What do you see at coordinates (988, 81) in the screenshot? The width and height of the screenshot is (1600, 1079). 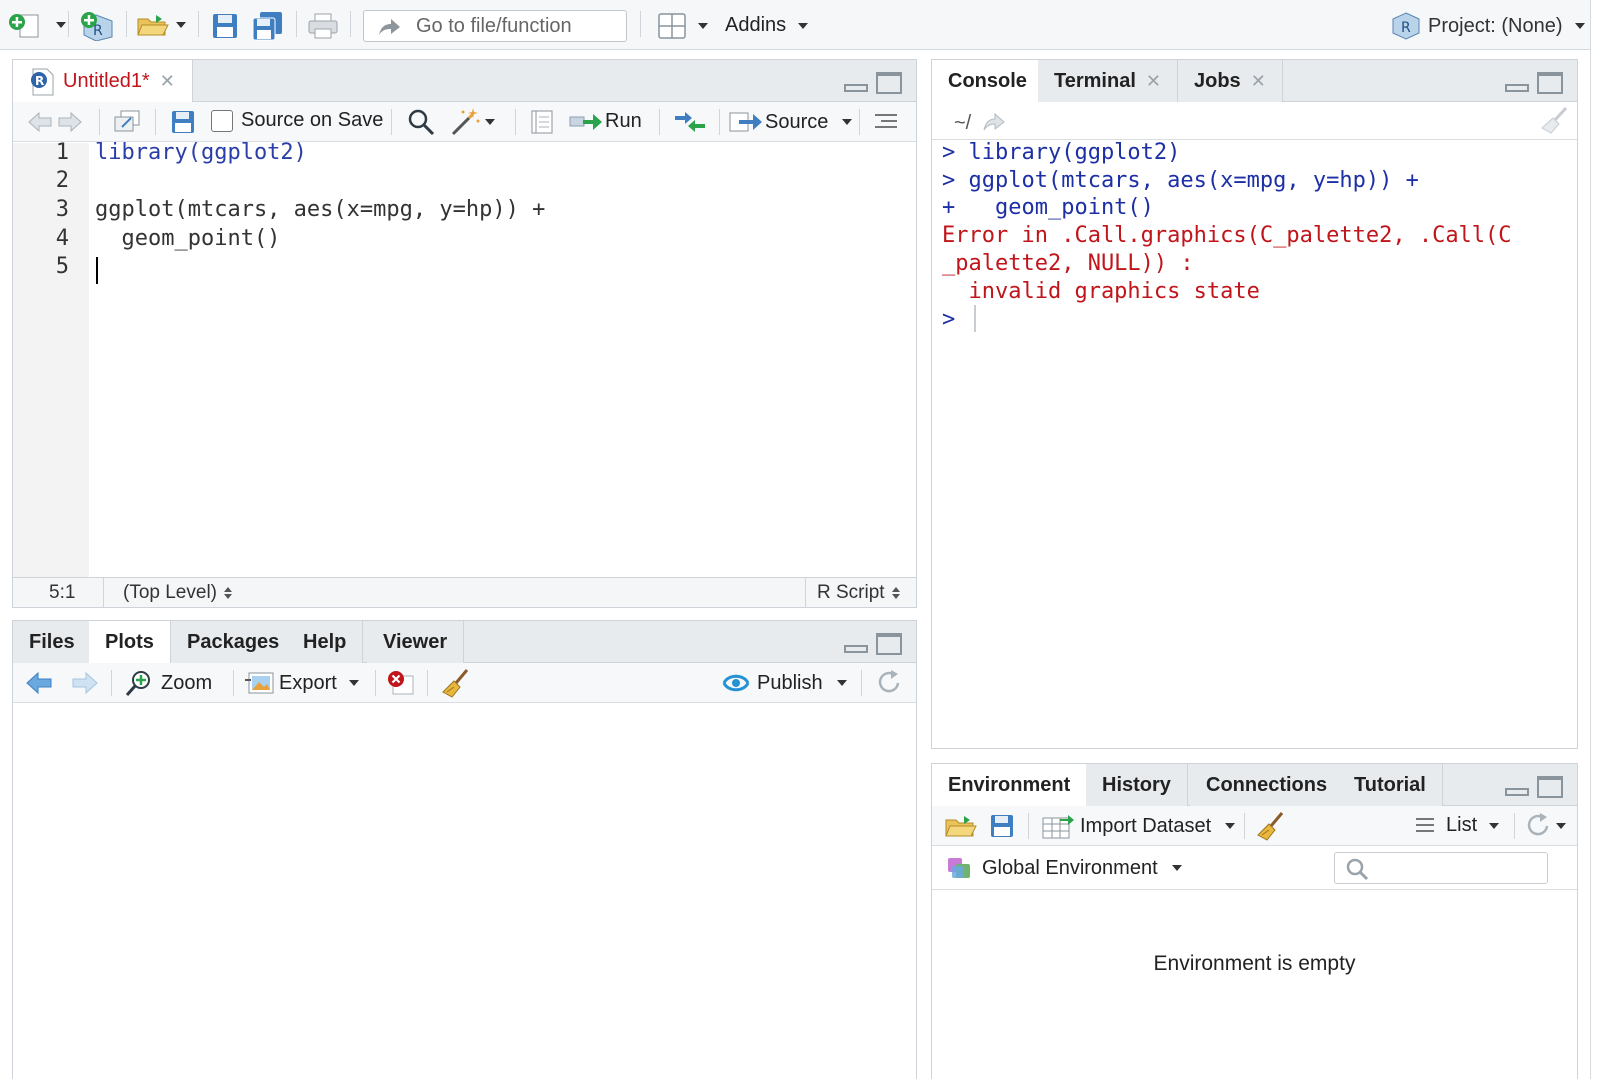 I see `tab-console: Console` at bounding box center [988, 81].